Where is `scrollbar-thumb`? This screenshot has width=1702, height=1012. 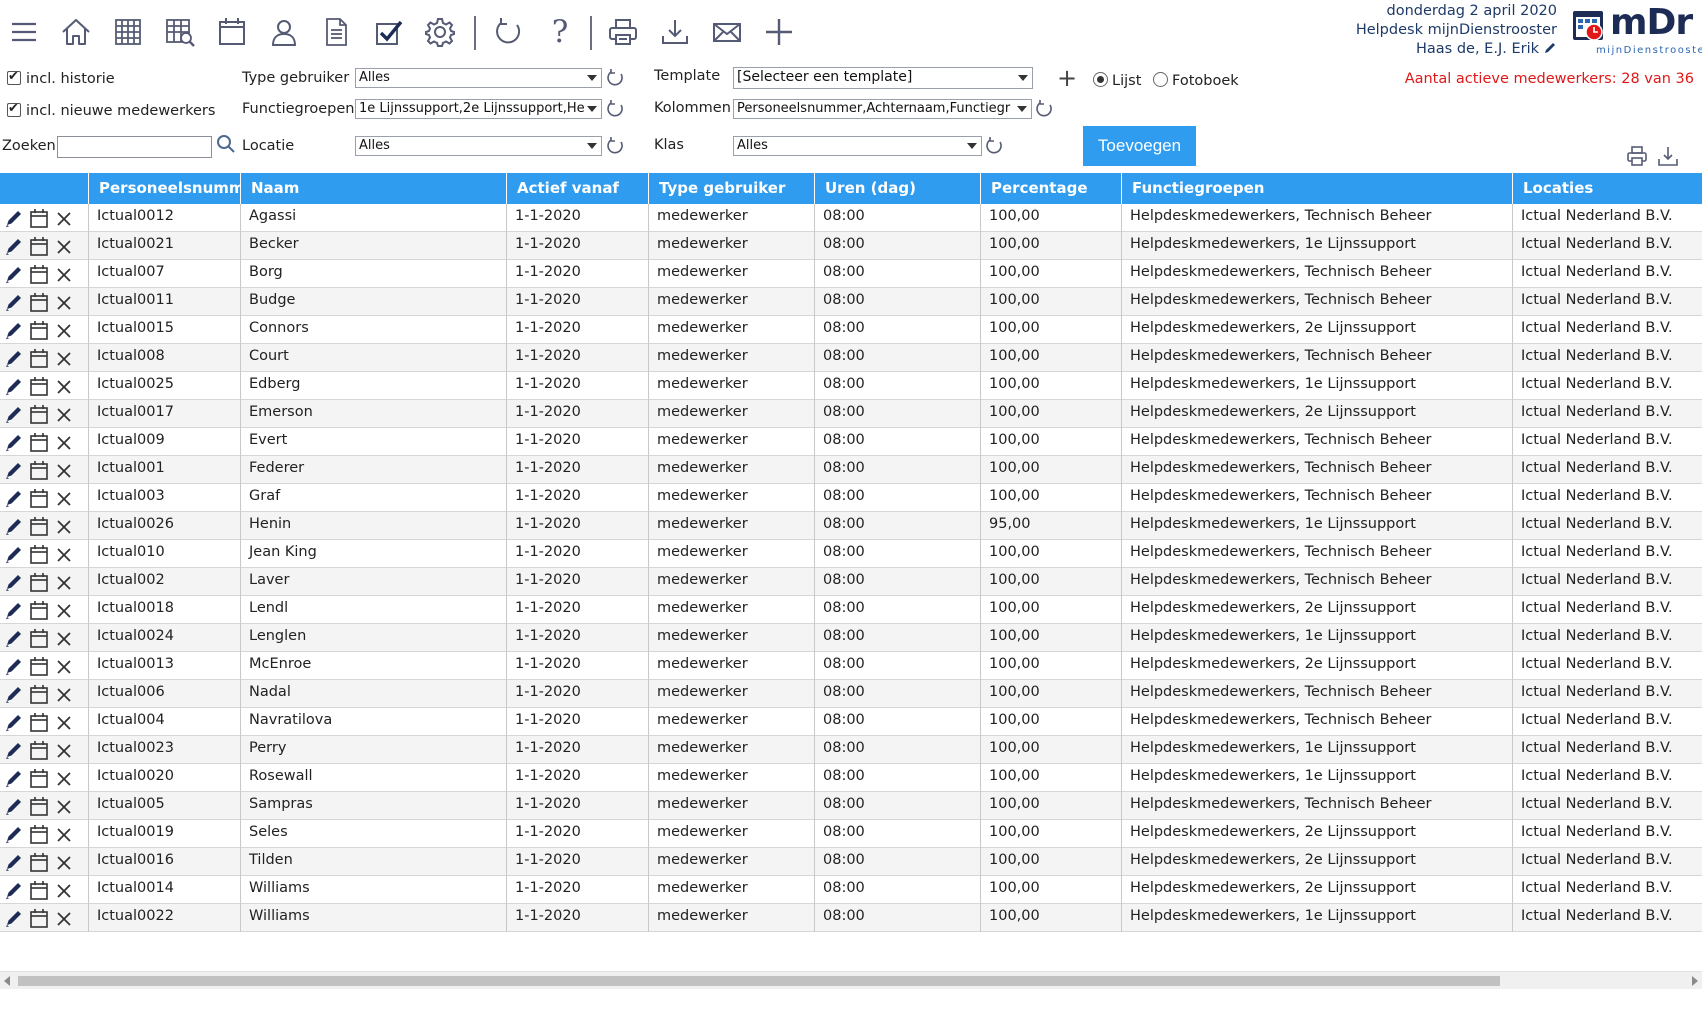
scrollbar-thumb is located at coordinates (759, 981).